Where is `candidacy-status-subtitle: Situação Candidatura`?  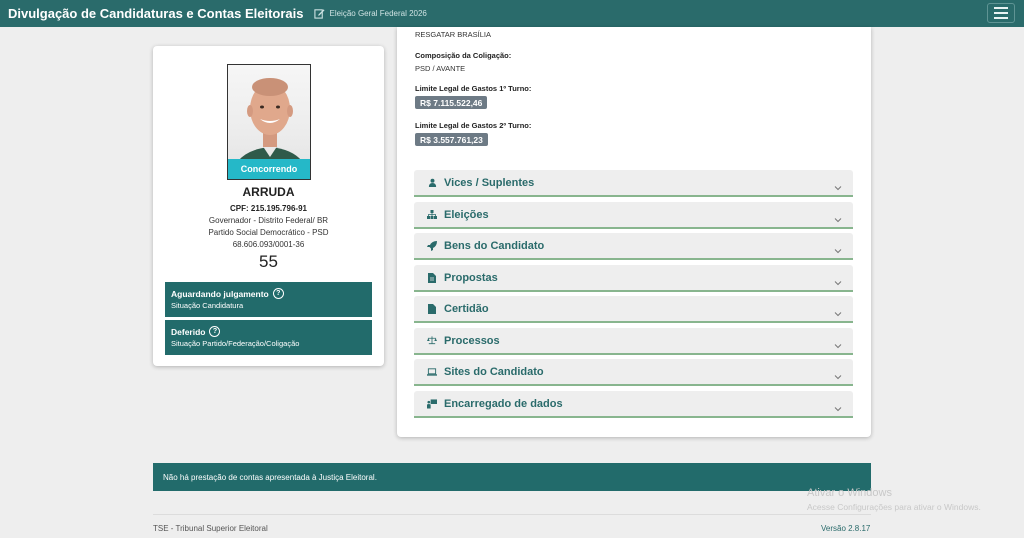
candidacy-status-subtitle: Situação Candidatura is located at coordinates (207, 305).